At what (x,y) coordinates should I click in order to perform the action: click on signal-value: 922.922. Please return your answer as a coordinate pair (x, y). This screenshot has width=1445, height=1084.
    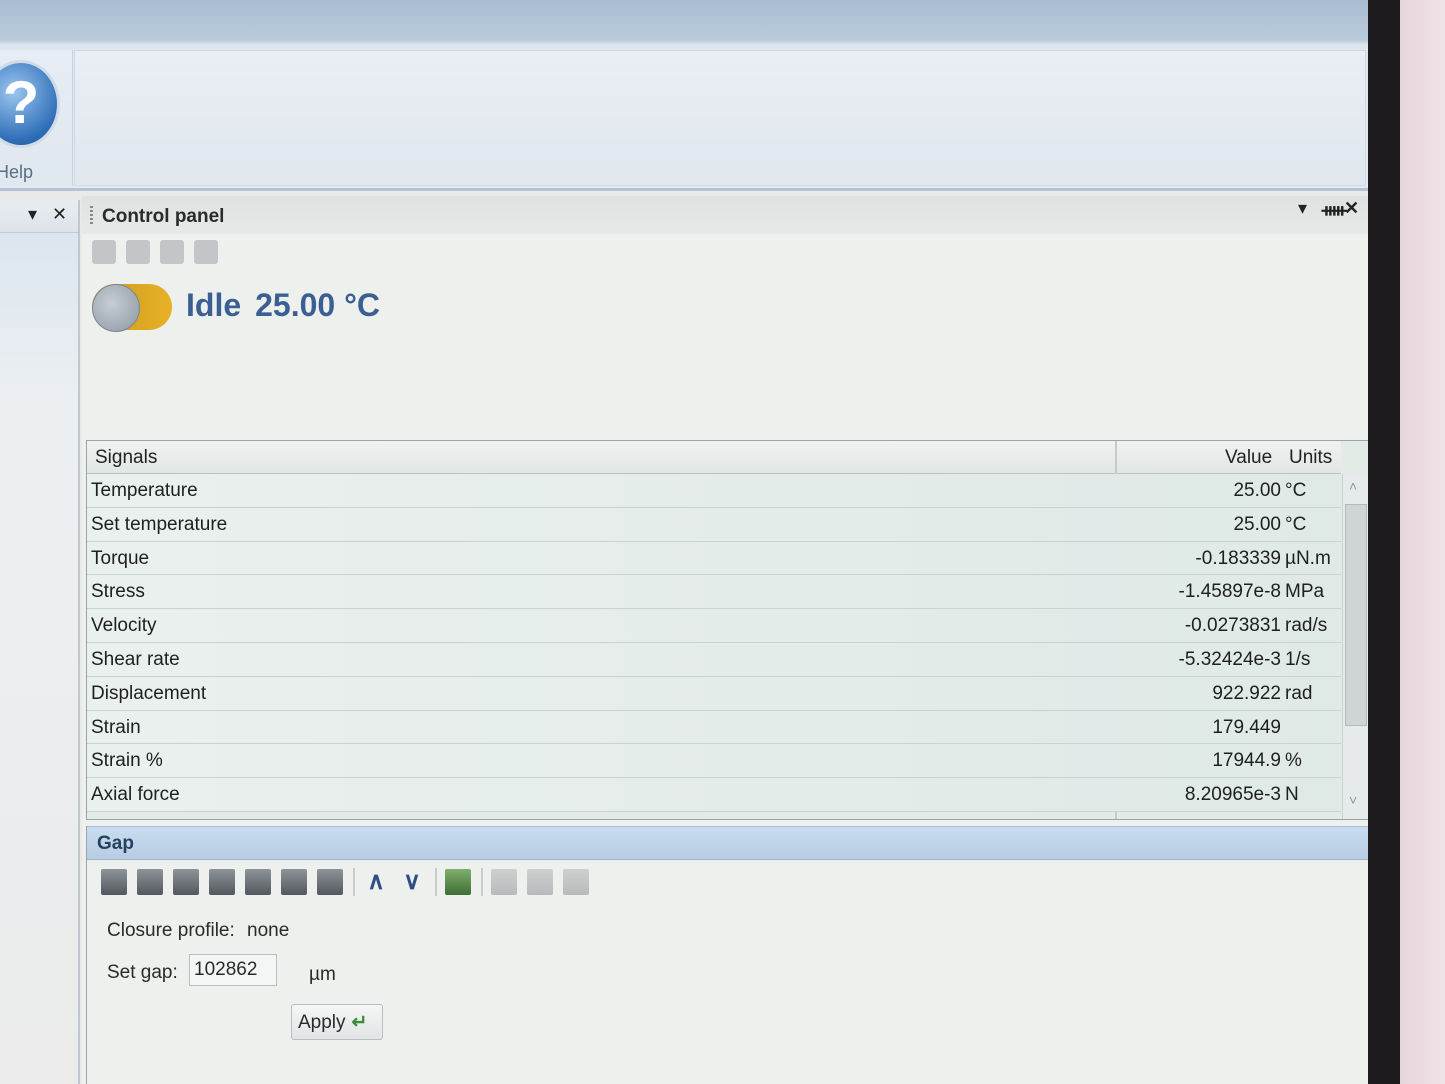
    Looking at the image, I should click on (1246, 693).